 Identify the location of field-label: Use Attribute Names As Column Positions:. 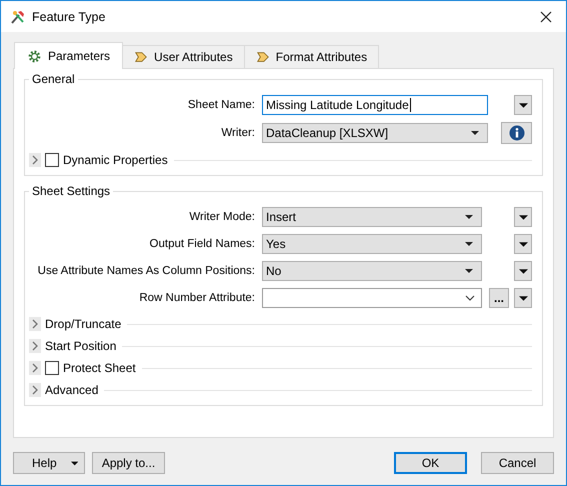
(145, 271).